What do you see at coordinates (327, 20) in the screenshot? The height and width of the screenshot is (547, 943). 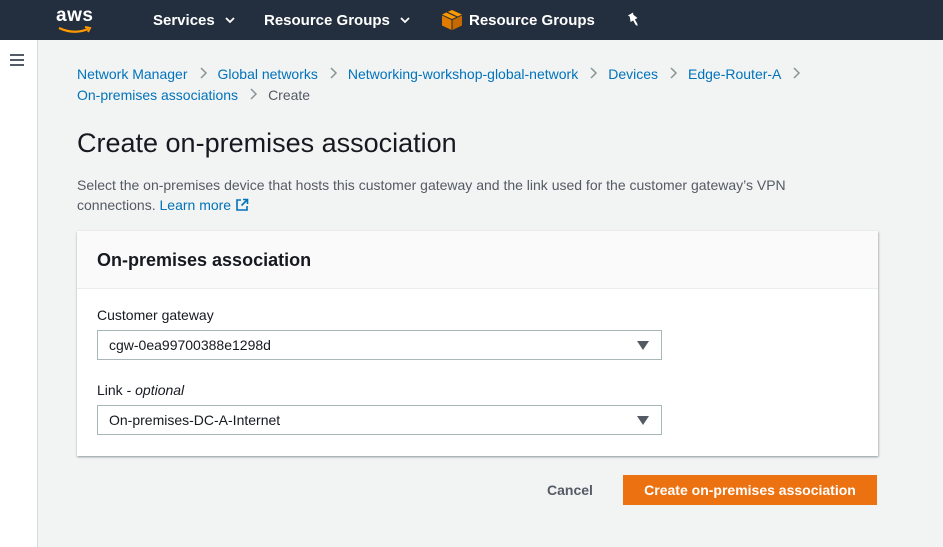 I see `resource-groups-label: Resource Groups` at bounding box center [327, 20].